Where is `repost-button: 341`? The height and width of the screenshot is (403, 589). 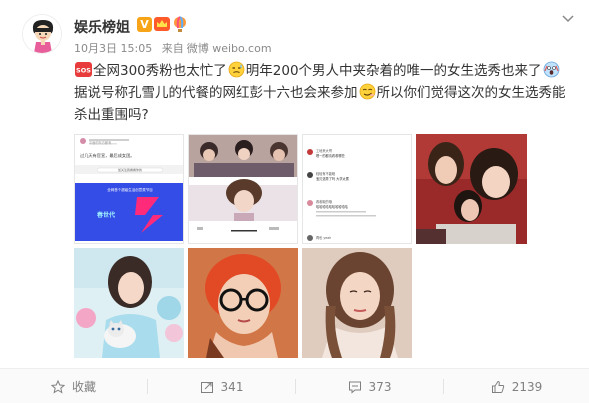
repost-button: 341 is located at coordinates (221, 386).